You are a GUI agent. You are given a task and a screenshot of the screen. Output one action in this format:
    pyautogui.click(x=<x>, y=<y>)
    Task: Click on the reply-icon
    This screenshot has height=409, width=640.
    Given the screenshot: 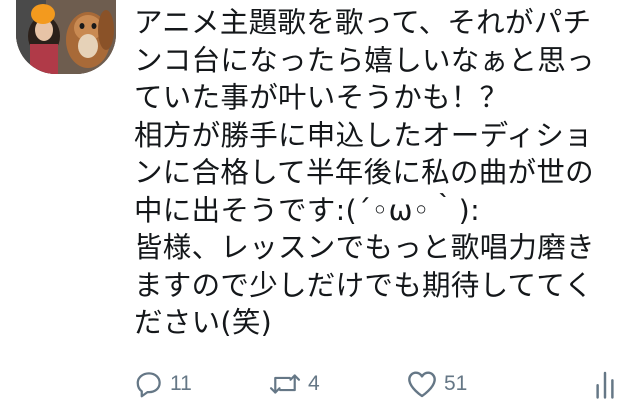 What is the action you would take?
    pyautogui.click(x=149, y=384)
    